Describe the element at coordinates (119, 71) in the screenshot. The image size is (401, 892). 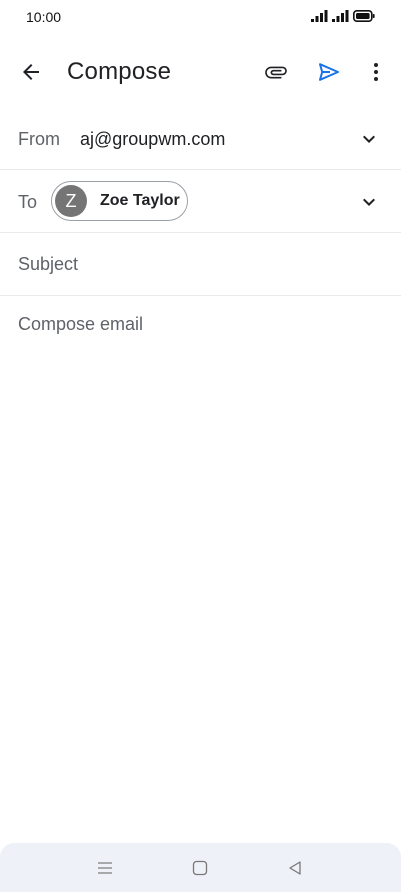
I see `page-title: Compose` at that location.